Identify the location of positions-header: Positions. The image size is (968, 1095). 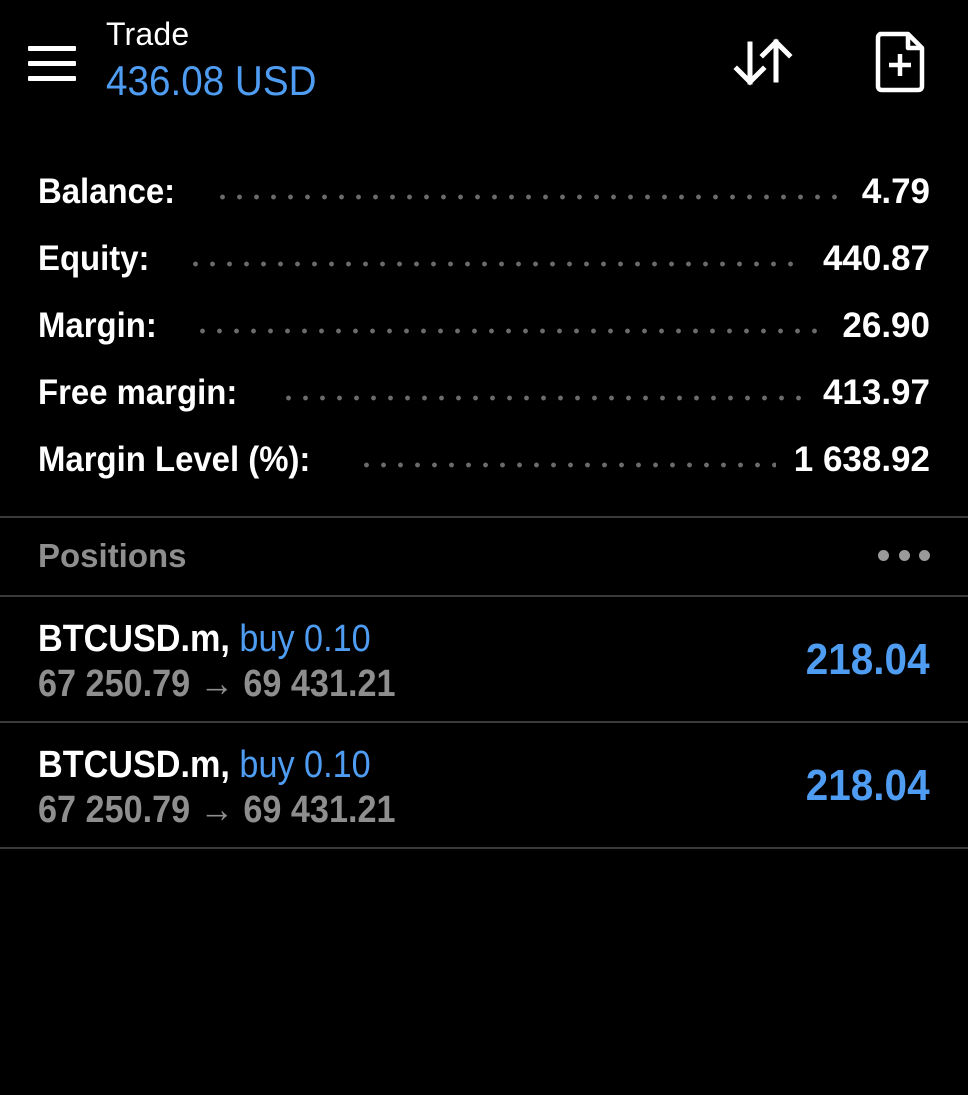
(484, 557).